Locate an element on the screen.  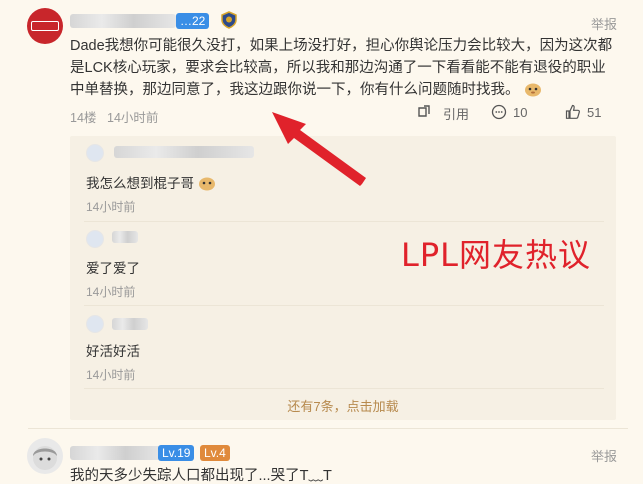
comment-text: 我的天多少失踪人口都出现了...哭了T﹏T is located at coordinates (201, 476).